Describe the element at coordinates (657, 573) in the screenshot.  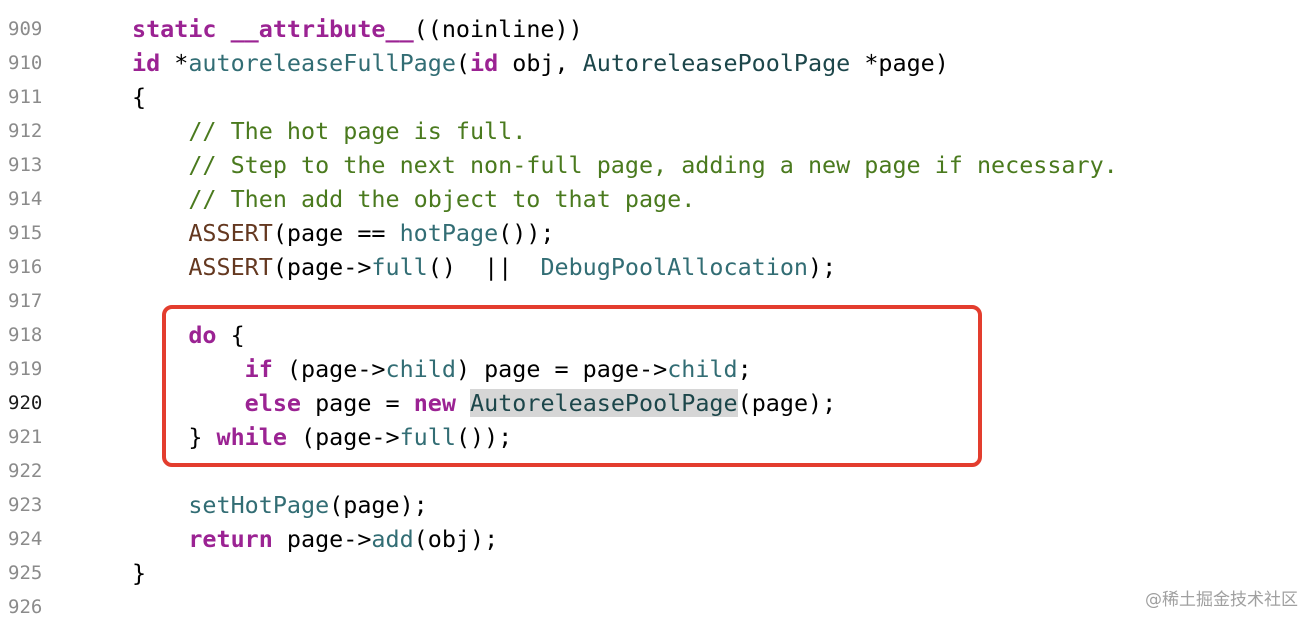
I see `code-line: 925}` at that location.